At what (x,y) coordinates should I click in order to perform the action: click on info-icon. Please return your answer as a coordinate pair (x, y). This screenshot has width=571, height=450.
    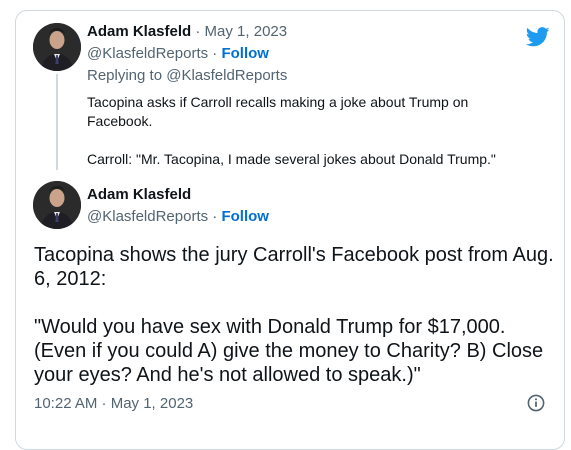
    Looking at the image, I should click on (536, 403).